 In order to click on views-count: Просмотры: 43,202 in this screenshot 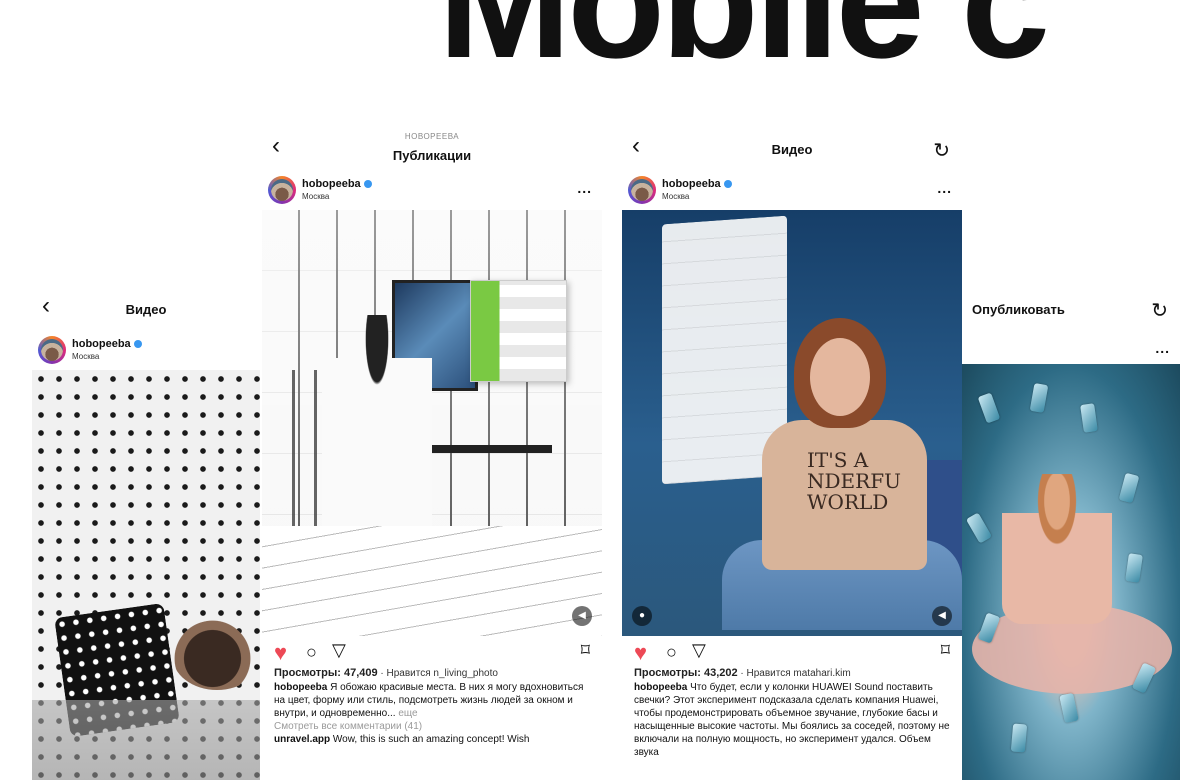, I will do `click(686, 673)`.